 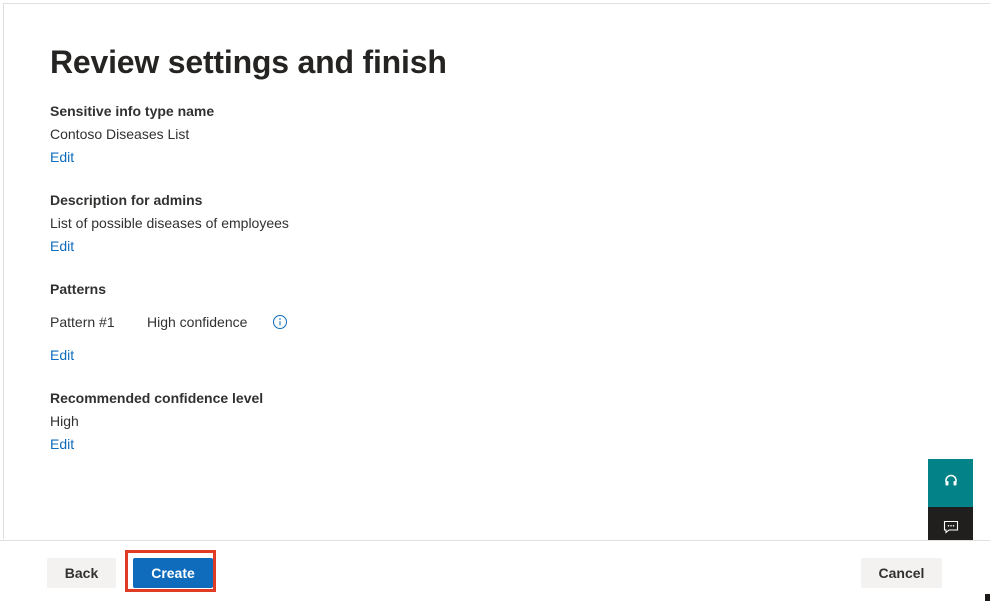 What do you see at coordinates (156, 421) in the screenshot?
I see `section-confidence-level: Recommended confidence level High Edit` at bounding box center [156, 421].